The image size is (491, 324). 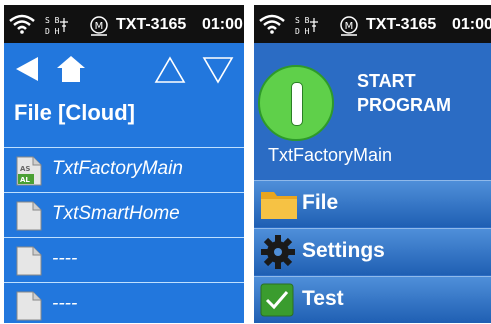 I want to click on back-arrow-icon, so click(x=27, y=69).